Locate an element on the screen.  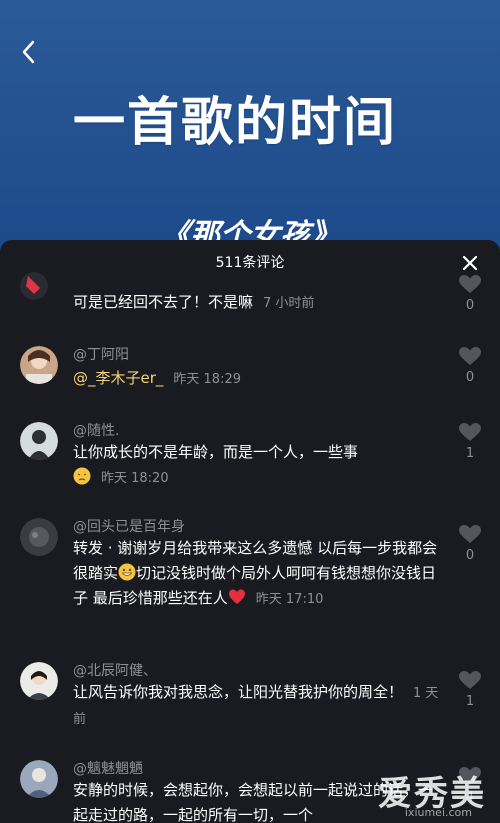
back-icon is located at coordinates (33, 52).